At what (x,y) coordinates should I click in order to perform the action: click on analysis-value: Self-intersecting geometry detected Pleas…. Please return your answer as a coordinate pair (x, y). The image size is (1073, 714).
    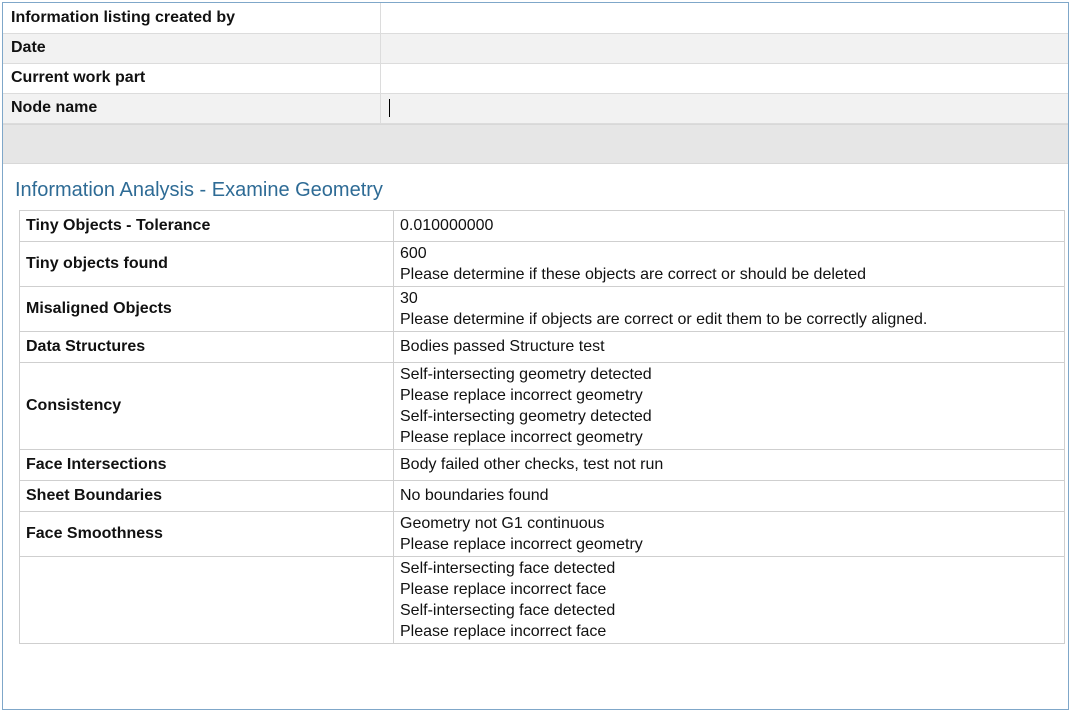
    Looking at the image, I should click on (729, 405).